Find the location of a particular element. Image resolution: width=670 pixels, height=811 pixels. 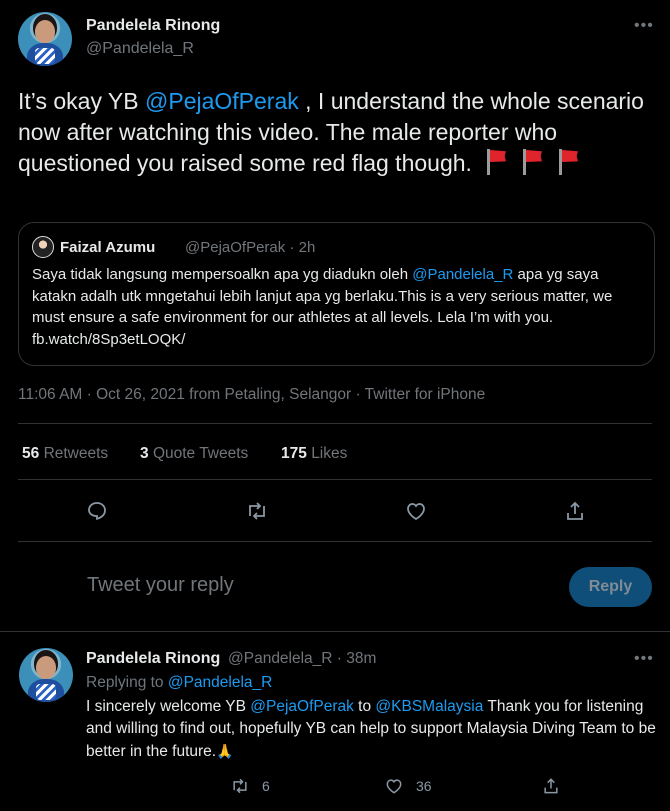

quoted-author-handle: @PejaOfPerak · 2h is located at coordinates (250, 247).